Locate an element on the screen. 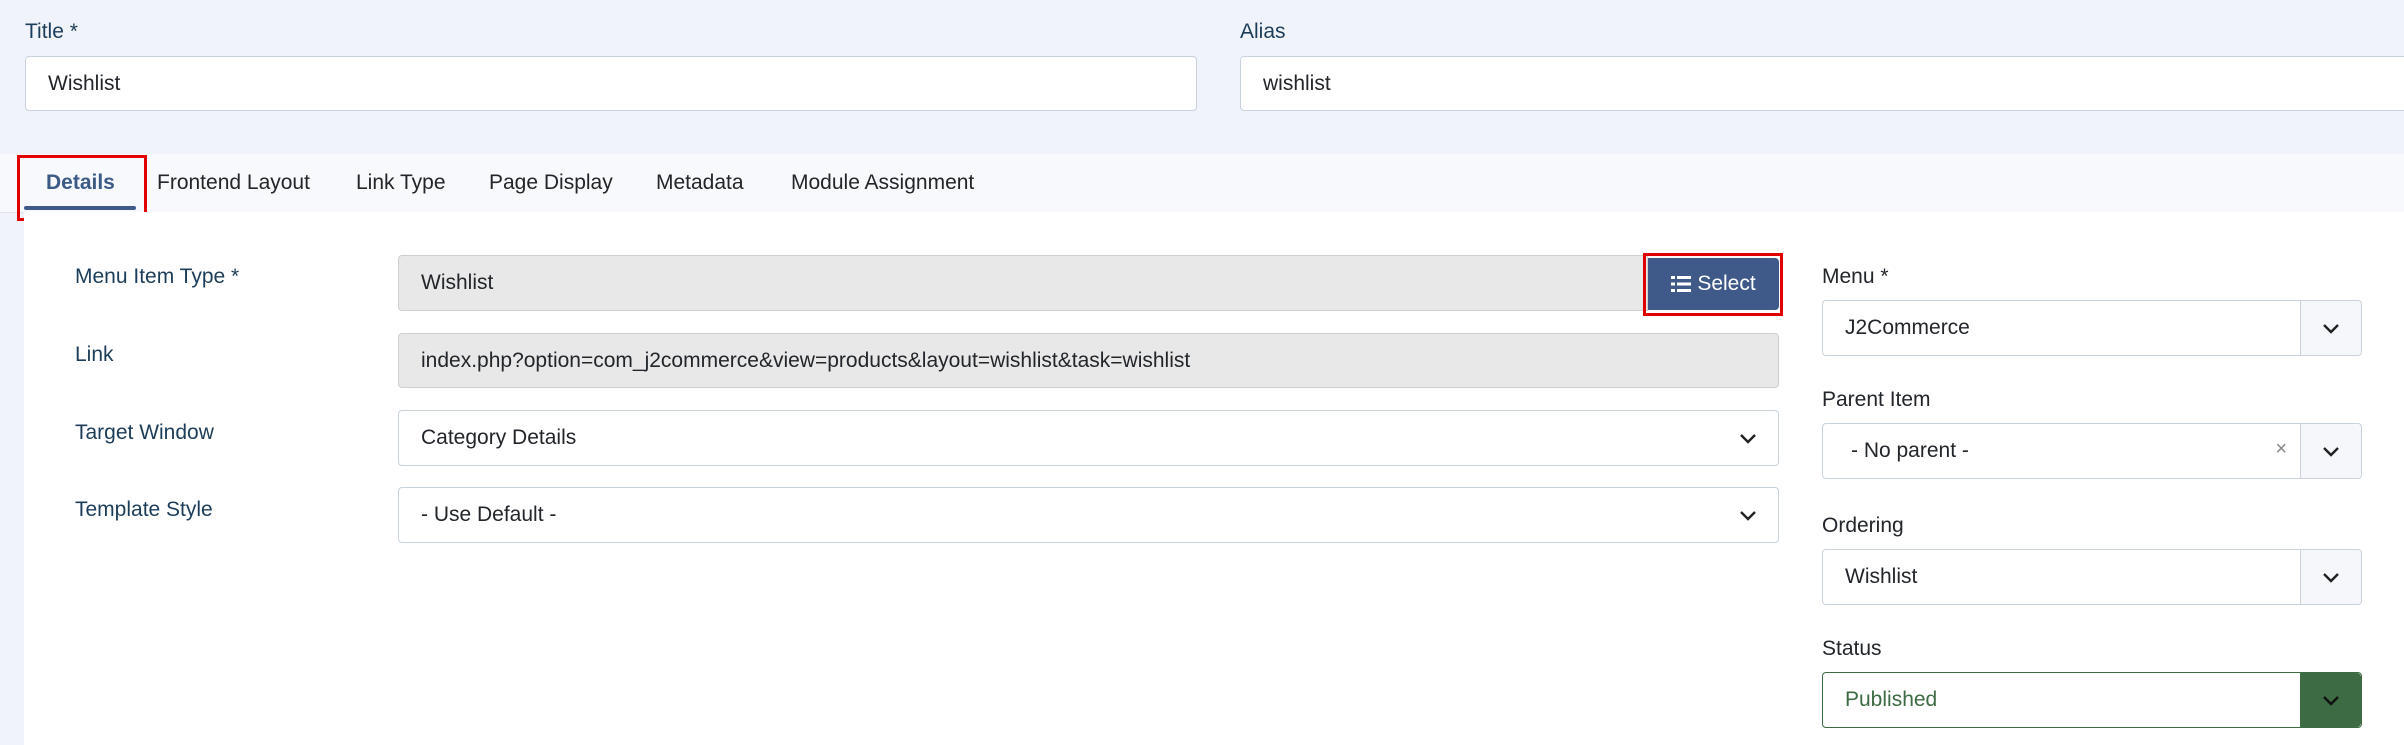  alias-label: Alias is located at coordinates (1263, 31).